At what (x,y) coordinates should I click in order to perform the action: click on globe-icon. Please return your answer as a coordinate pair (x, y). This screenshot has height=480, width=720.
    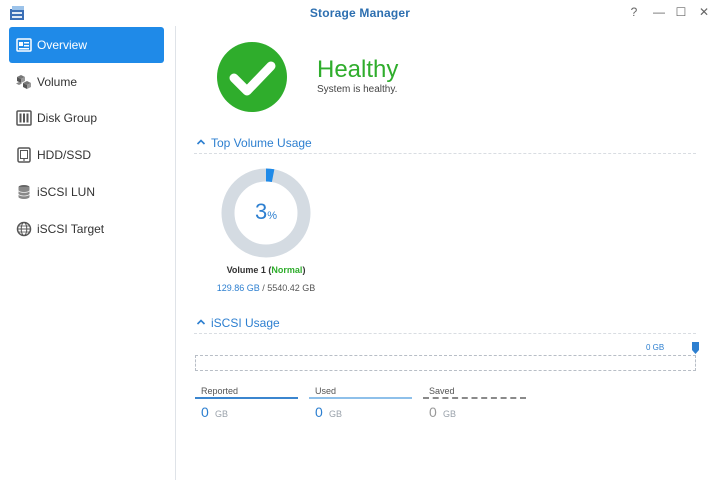
    Looking at the image, I should click on (24, 229).